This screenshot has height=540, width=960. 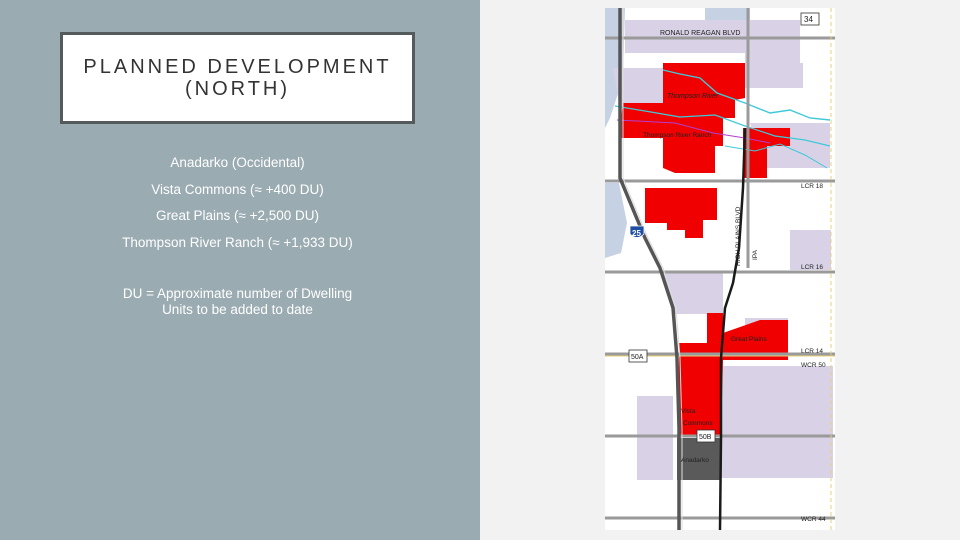 I want to click on wcr-50-label: WCR 50, so click(x=813, y=365).